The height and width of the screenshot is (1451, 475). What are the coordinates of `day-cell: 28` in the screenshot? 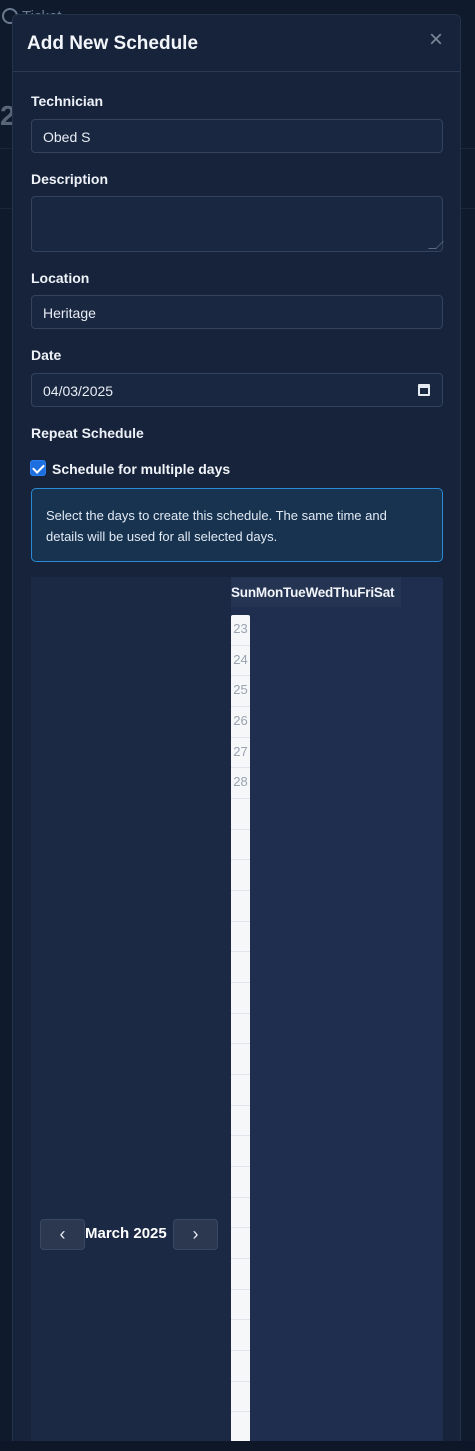 It's located at (240, 782).